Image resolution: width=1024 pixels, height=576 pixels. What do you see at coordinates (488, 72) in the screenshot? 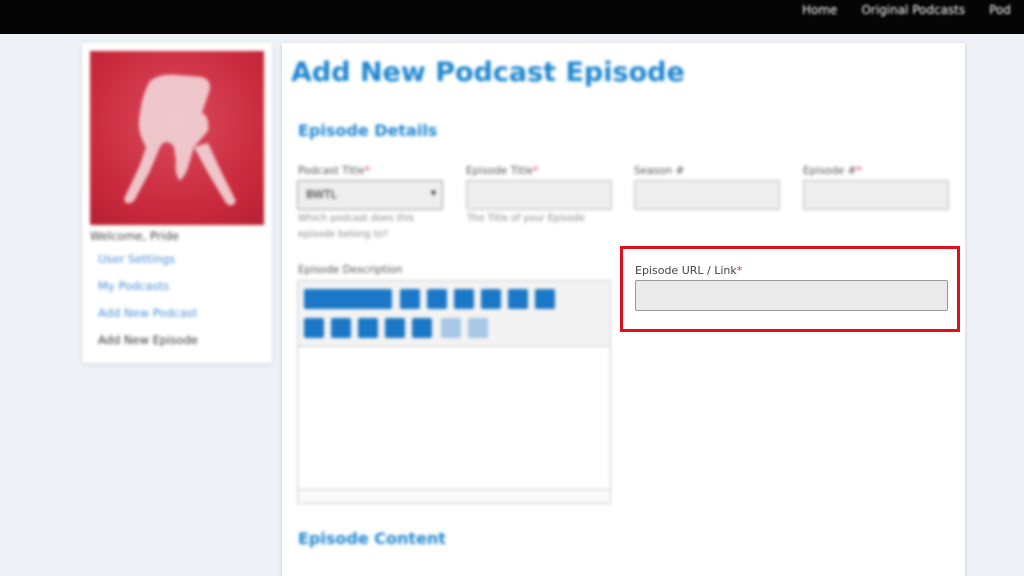
I see `page-title: Add New Podcast Episode` at bounding box center [488, 72].